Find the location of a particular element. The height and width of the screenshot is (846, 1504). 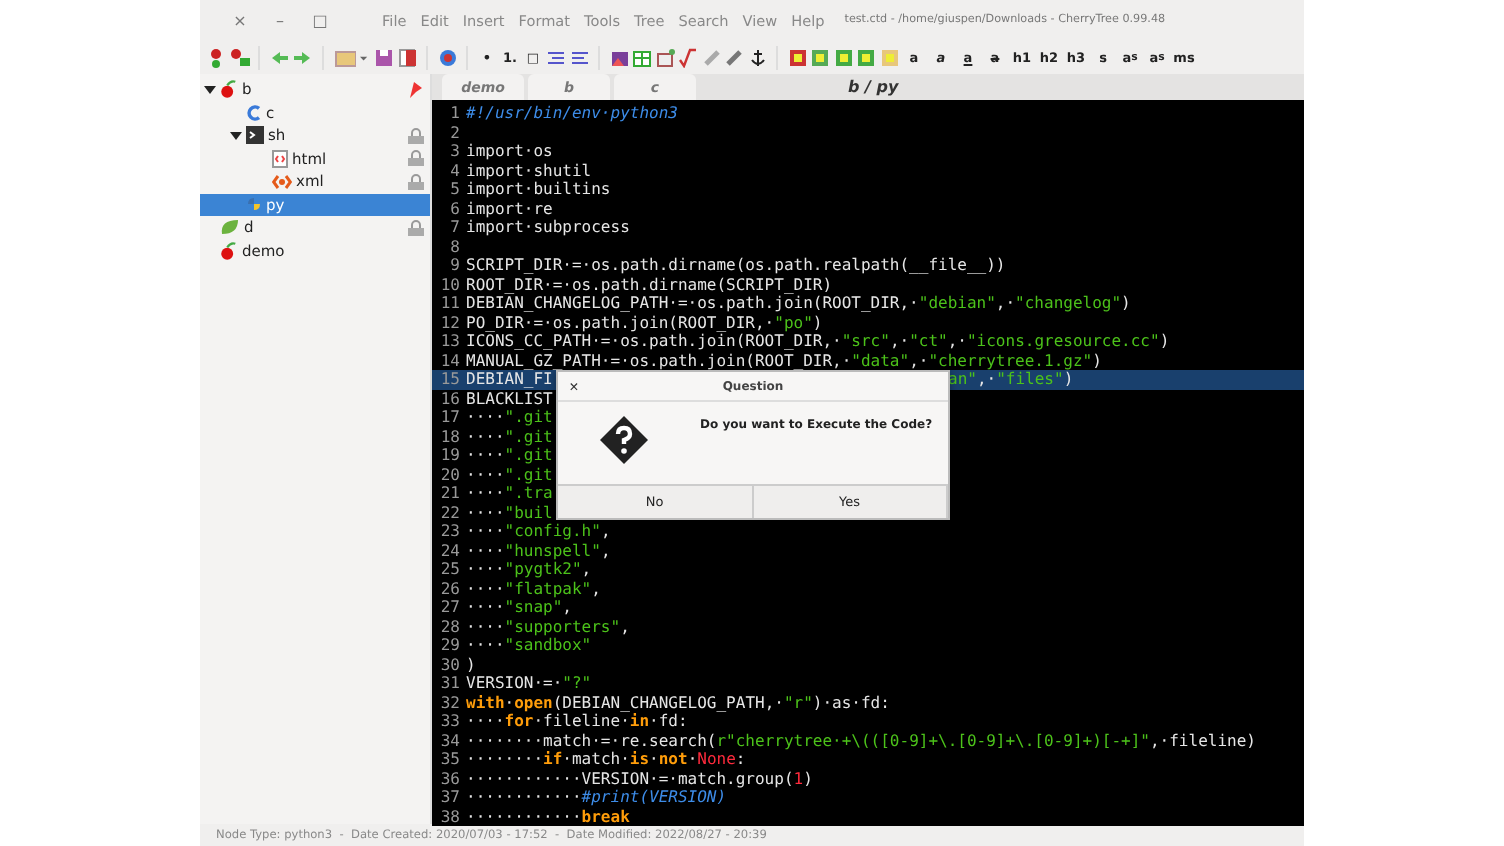

line-number: 15 is located at coordinates (449, 379).